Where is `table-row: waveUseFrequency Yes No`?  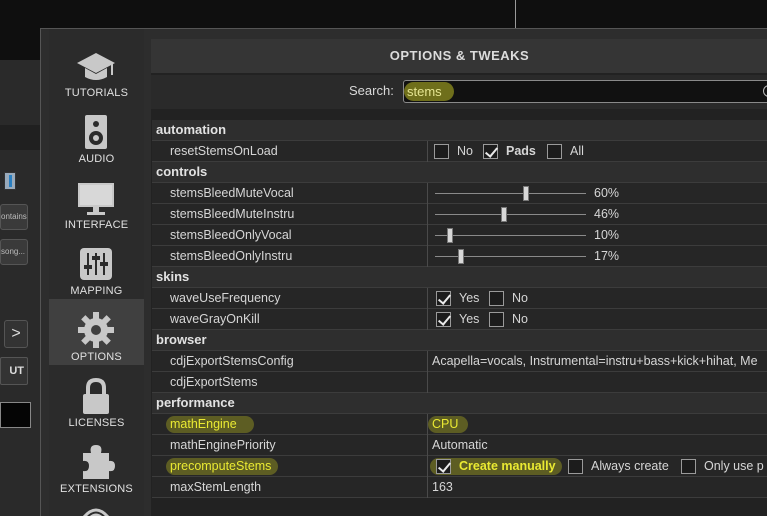 table-row: waveUseFrequency Yes No is located at coordinates (459, 298).